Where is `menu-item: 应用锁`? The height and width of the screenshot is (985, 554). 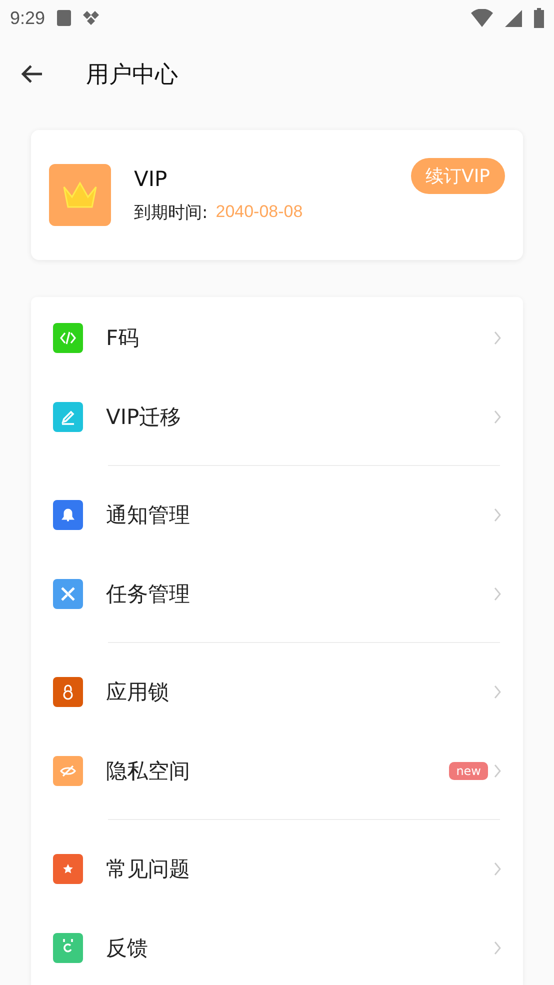 menu-item: 应用锁 is located at coordinates (277, 691).